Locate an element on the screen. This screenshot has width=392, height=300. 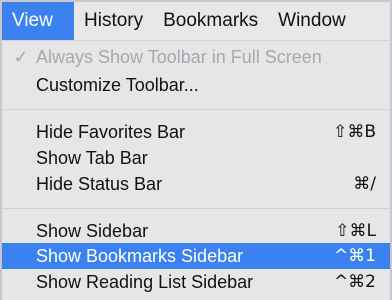
menu-item-label: Hide Favorites Bar is located at coordinates (111, 131).